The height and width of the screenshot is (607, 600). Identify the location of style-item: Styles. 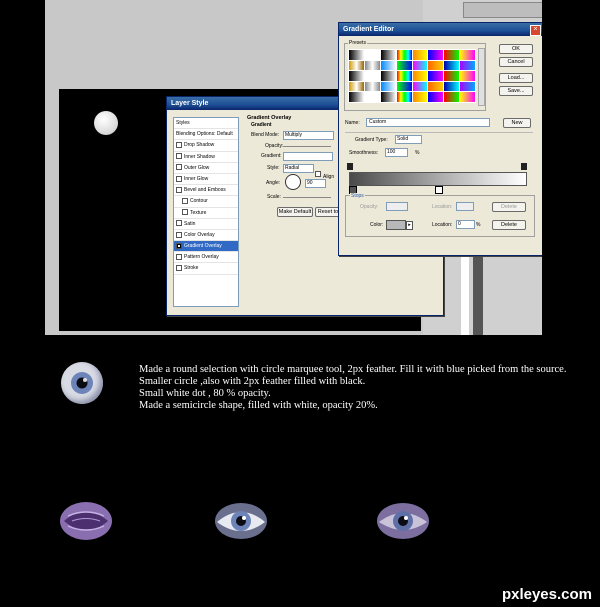
(206, 124).